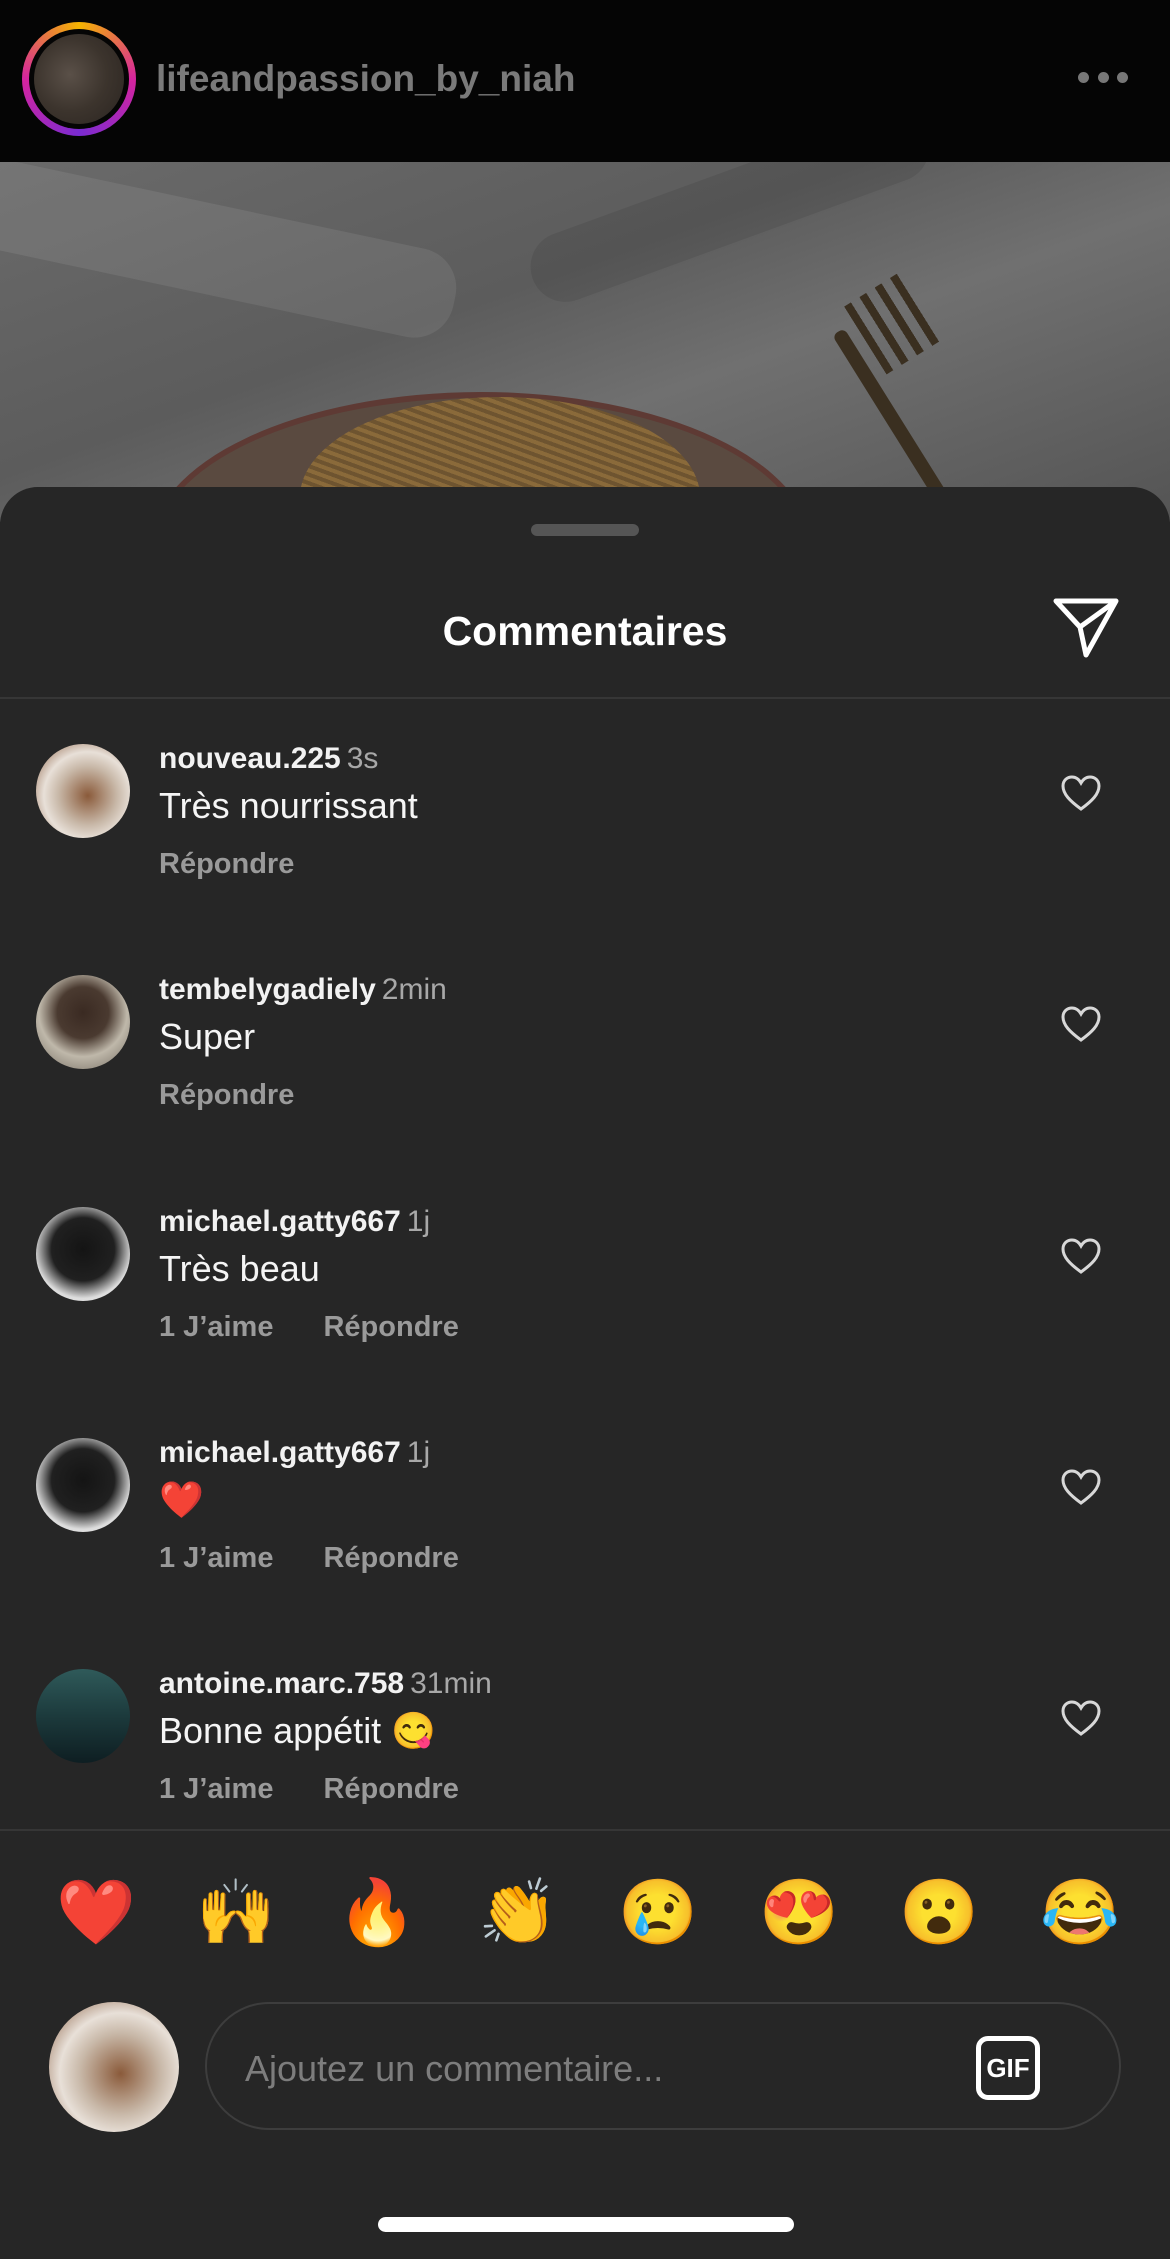 The height and width of the screenshot is (2259, 1170). I want to click on sheet-grabber, so click(585, 530).